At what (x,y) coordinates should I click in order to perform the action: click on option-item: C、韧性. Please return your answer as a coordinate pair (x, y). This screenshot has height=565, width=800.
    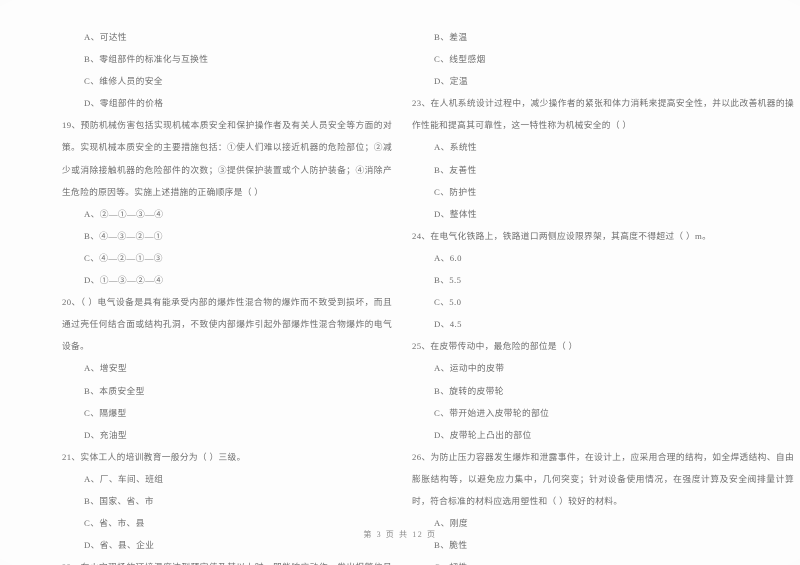
    Looking at the image, I should click on (603, 560).